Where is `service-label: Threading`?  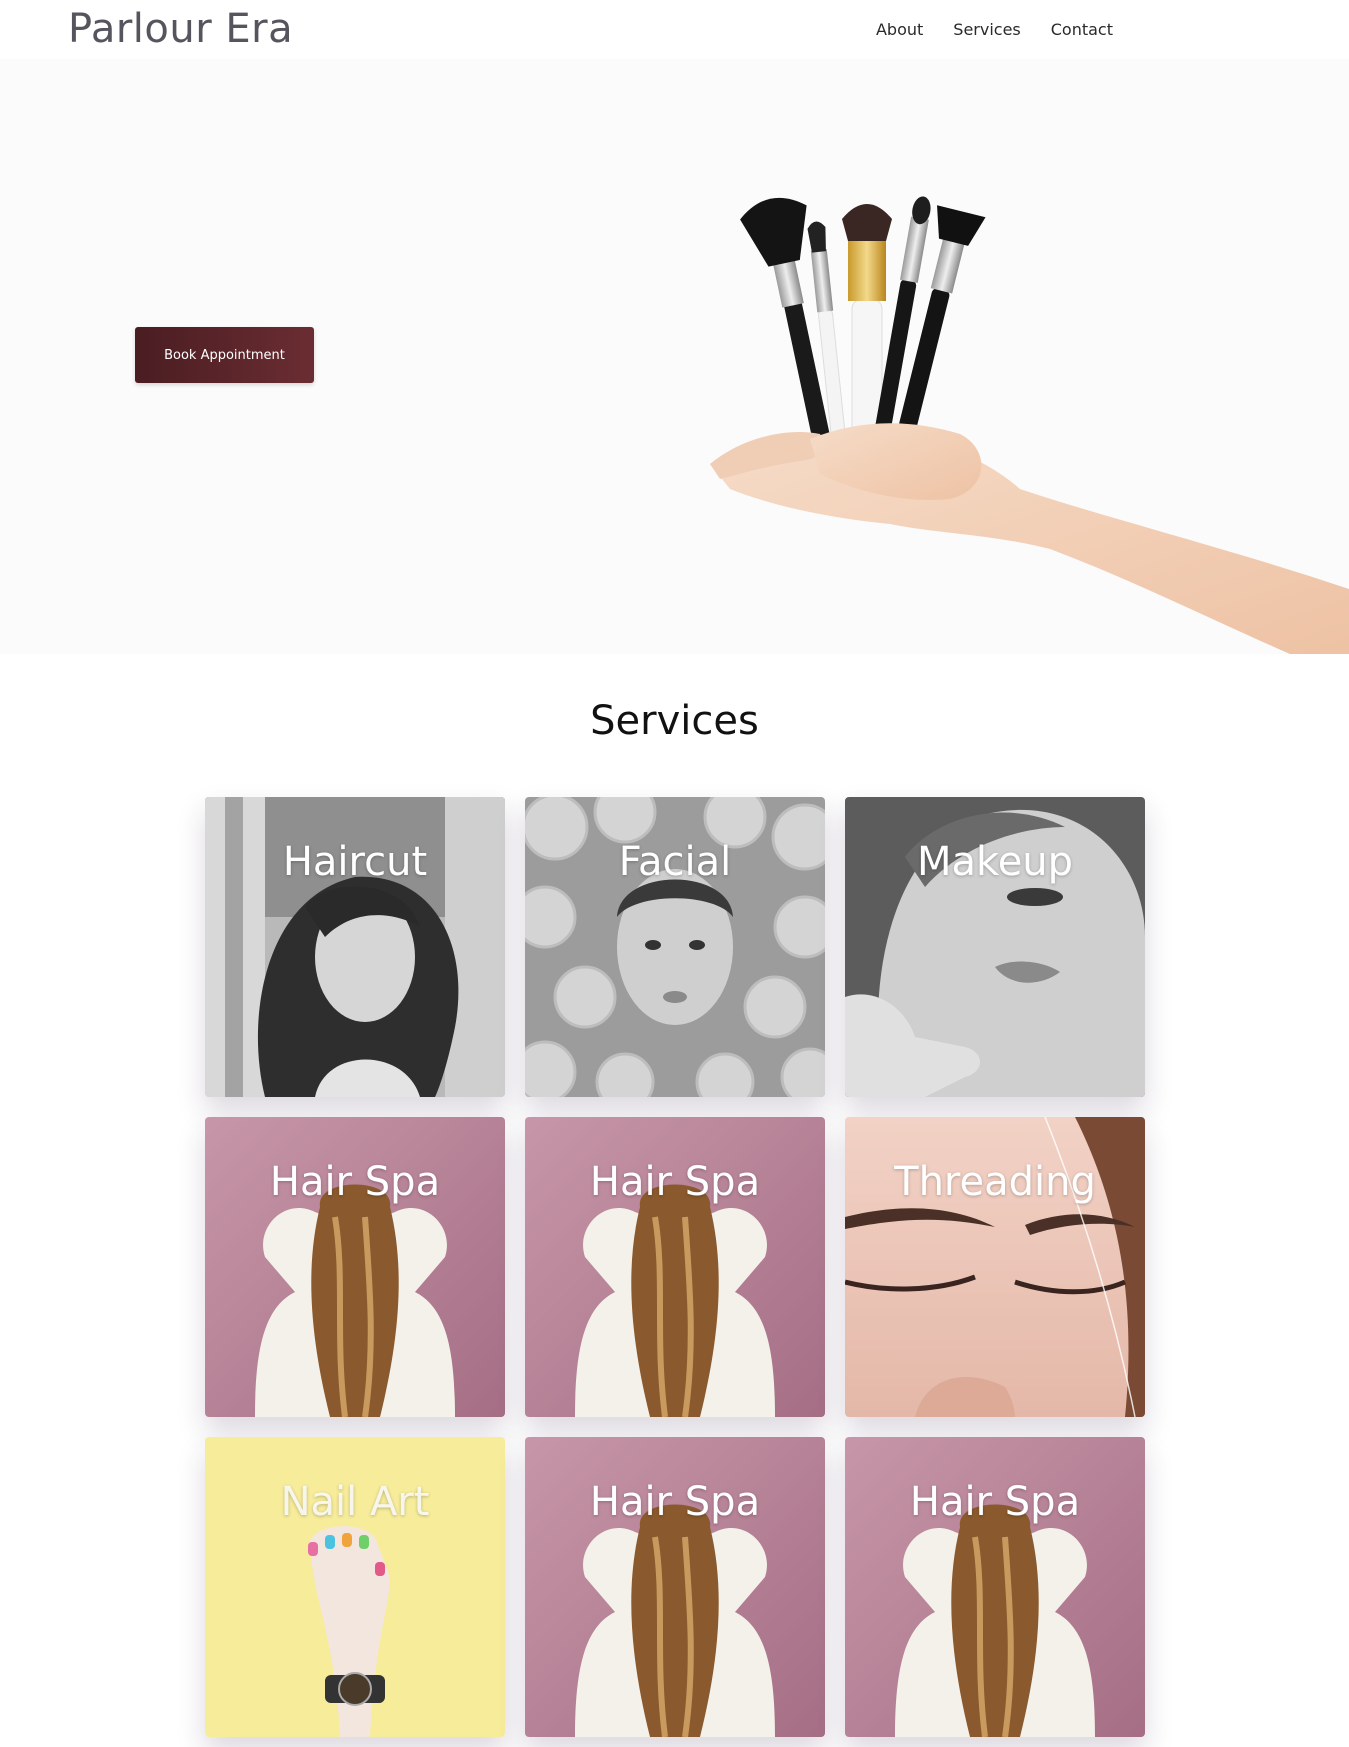
service-label: Threading is located at coordinates (995, 1182).